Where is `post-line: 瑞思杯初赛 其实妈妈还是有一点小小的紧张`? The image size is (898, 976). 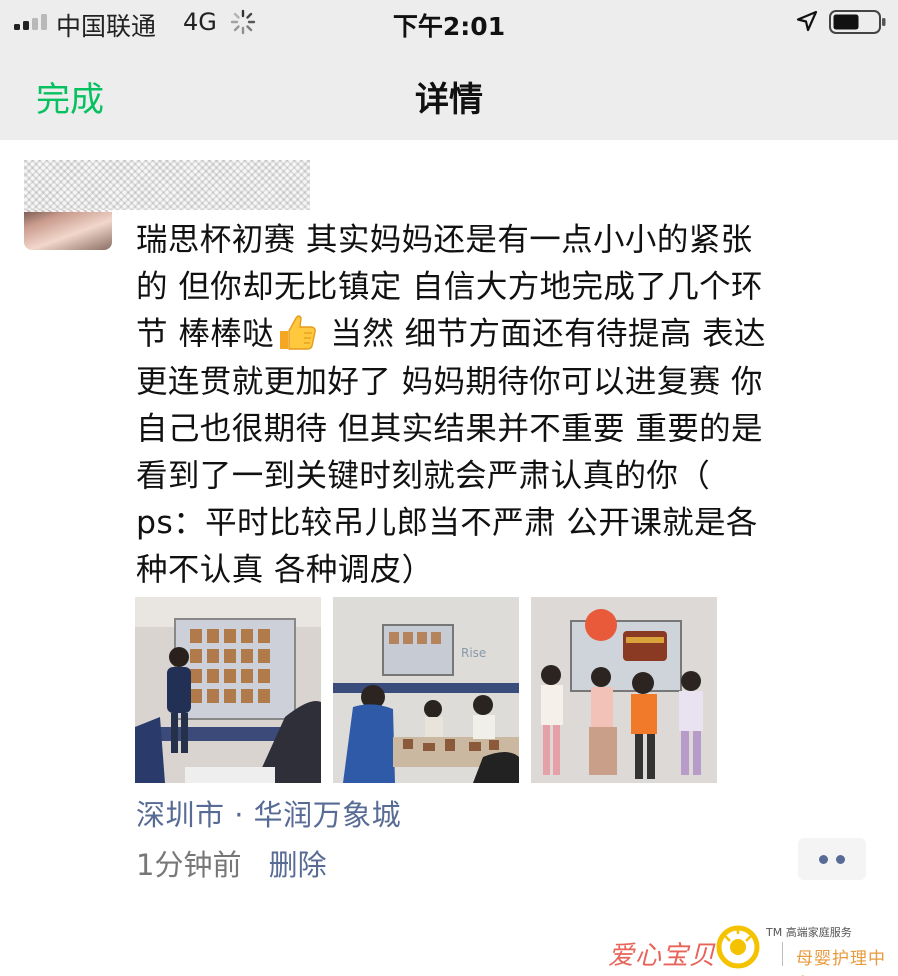
post-line: 瑞思杯初赛 其实妈妈还是有一点小小的紧张 is located at coordinates (444, 240).